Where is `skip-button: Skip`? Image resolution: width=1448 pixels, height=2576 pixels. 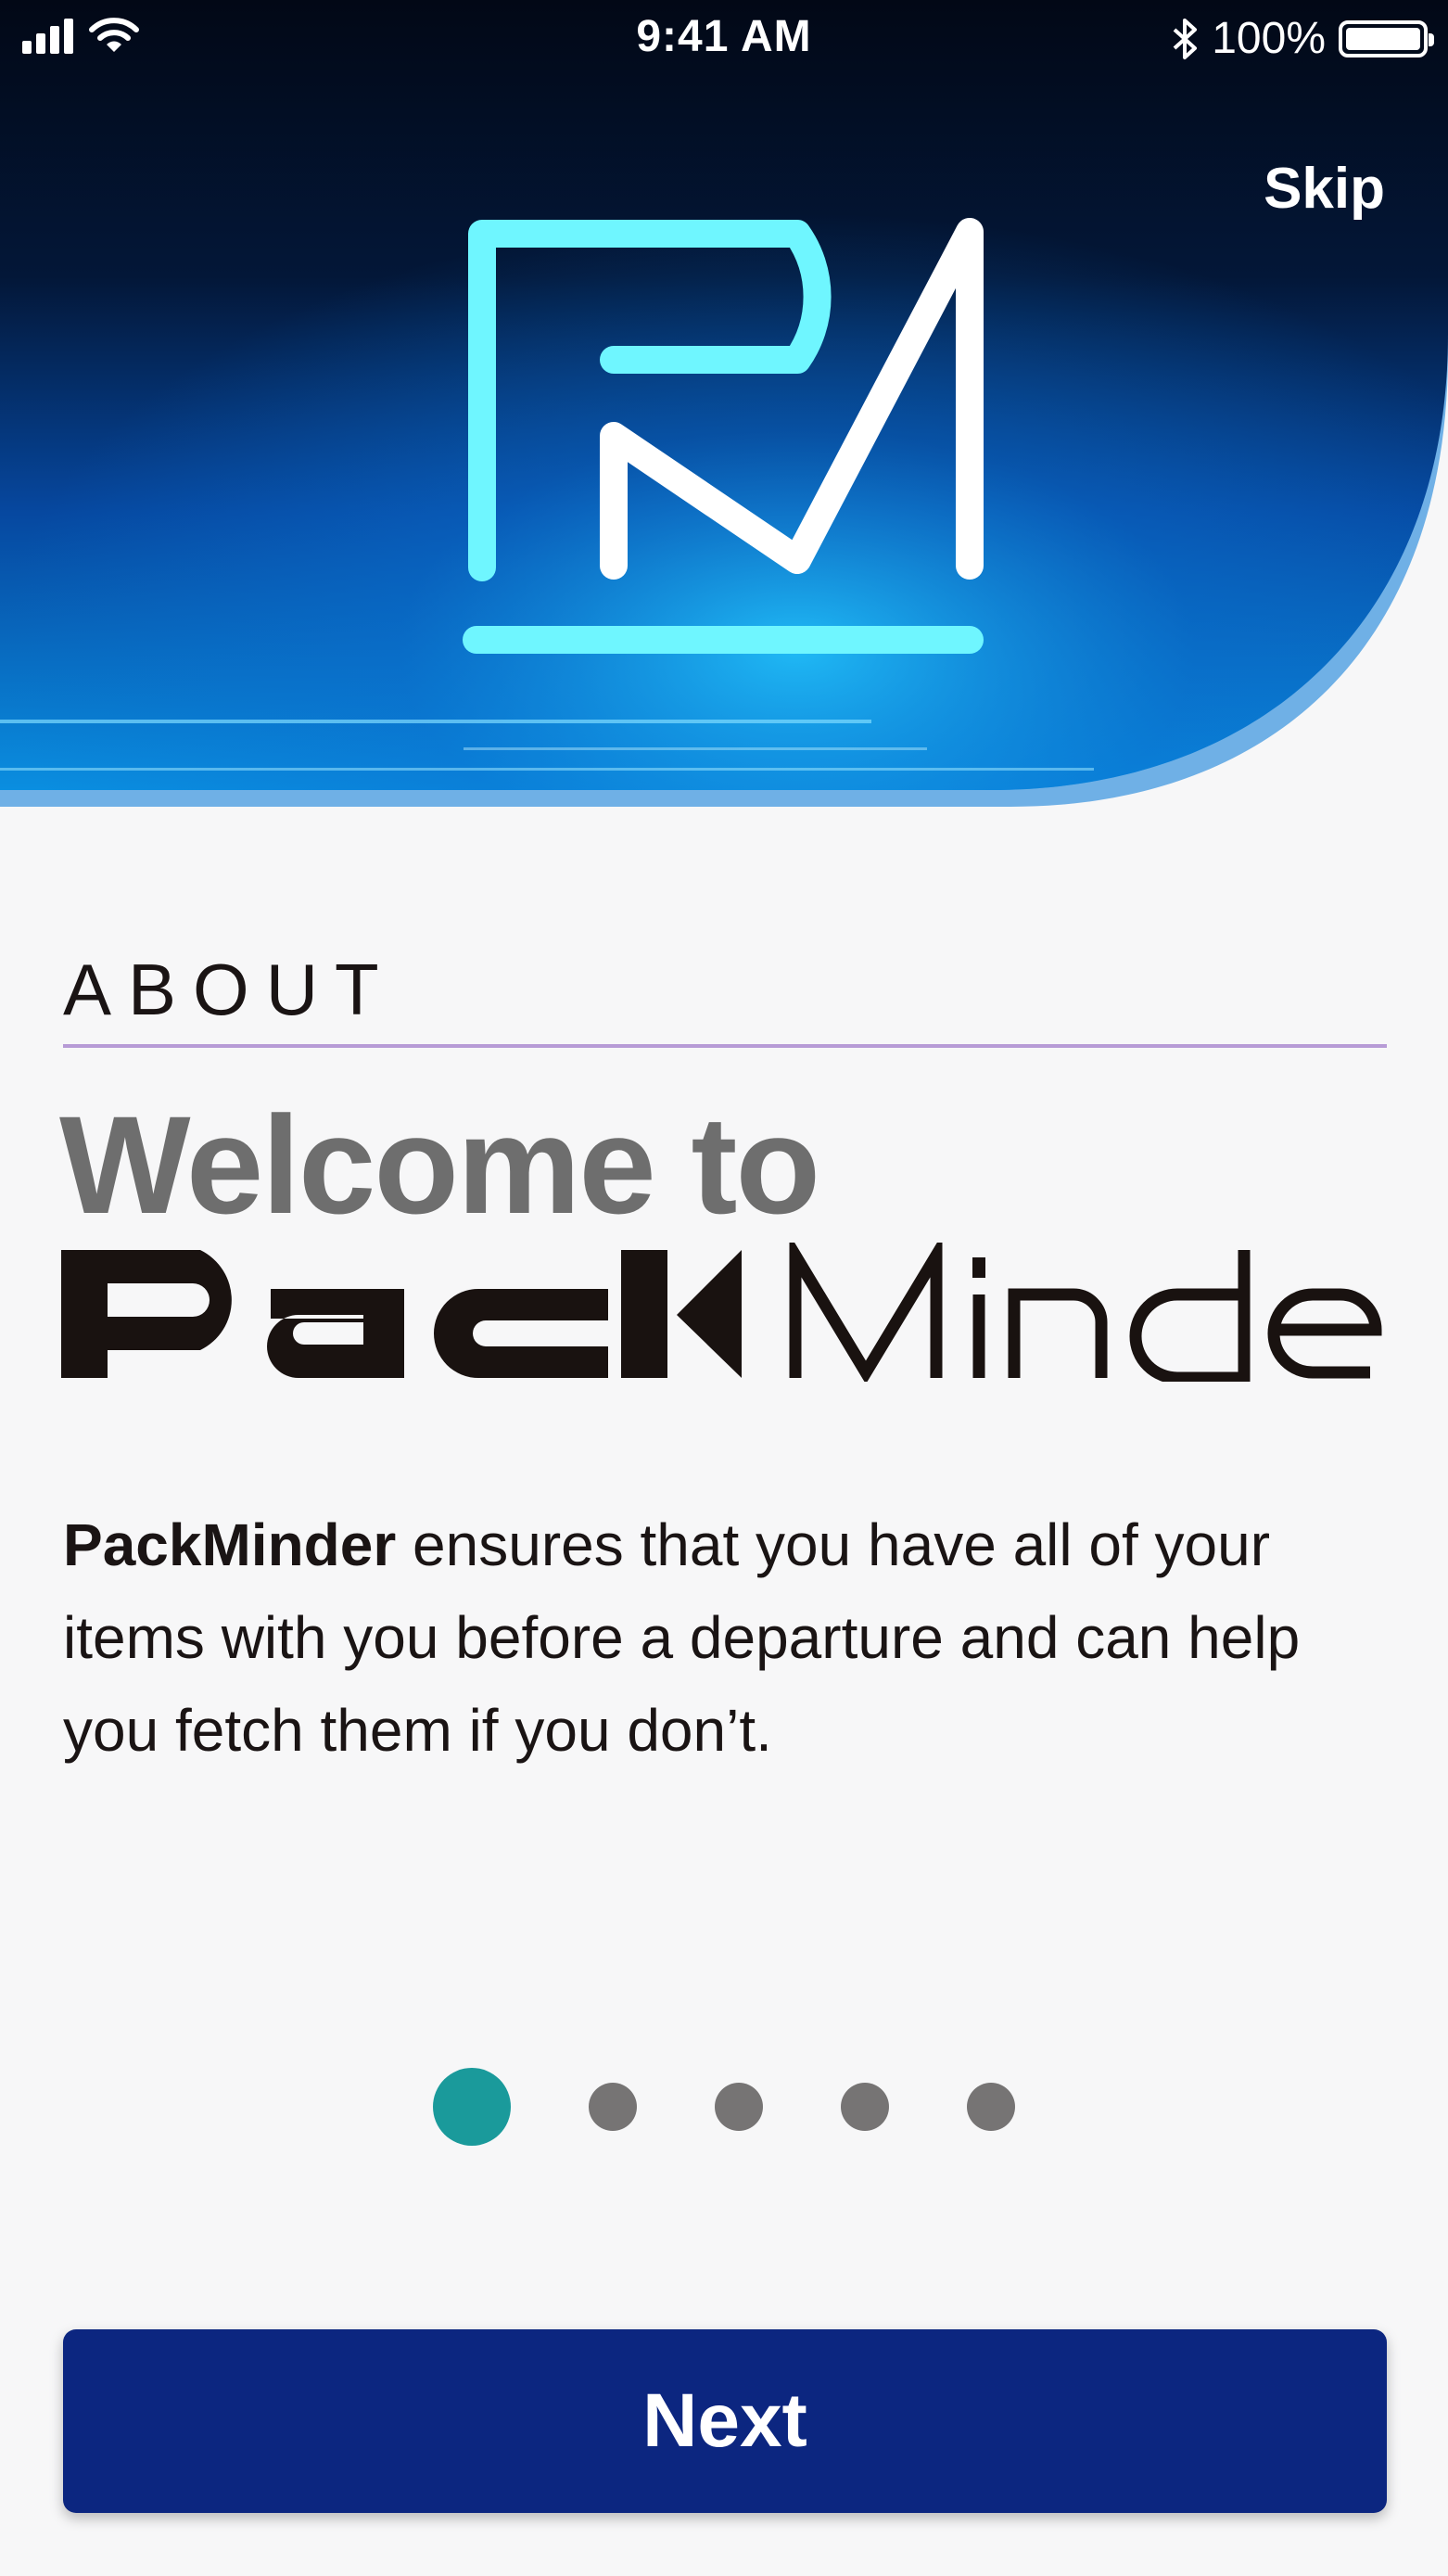
skip-button: Skip is located at coordinates (1325, 189).